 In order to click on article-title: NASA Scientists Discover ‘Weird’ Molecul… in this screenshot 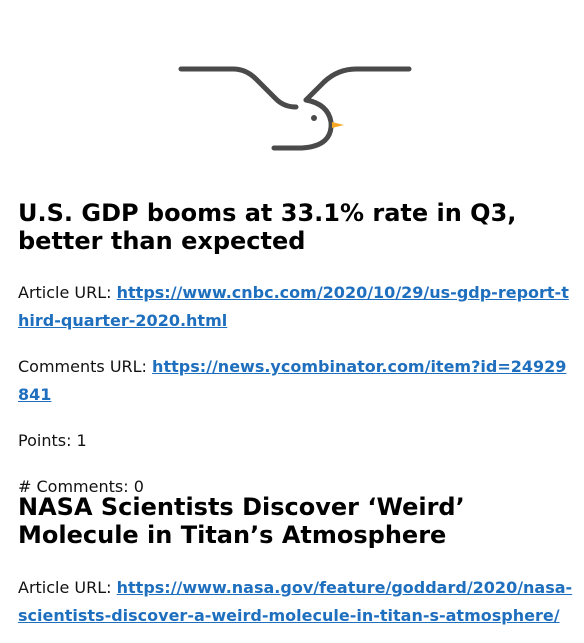, I will do `click(241, 521)`.